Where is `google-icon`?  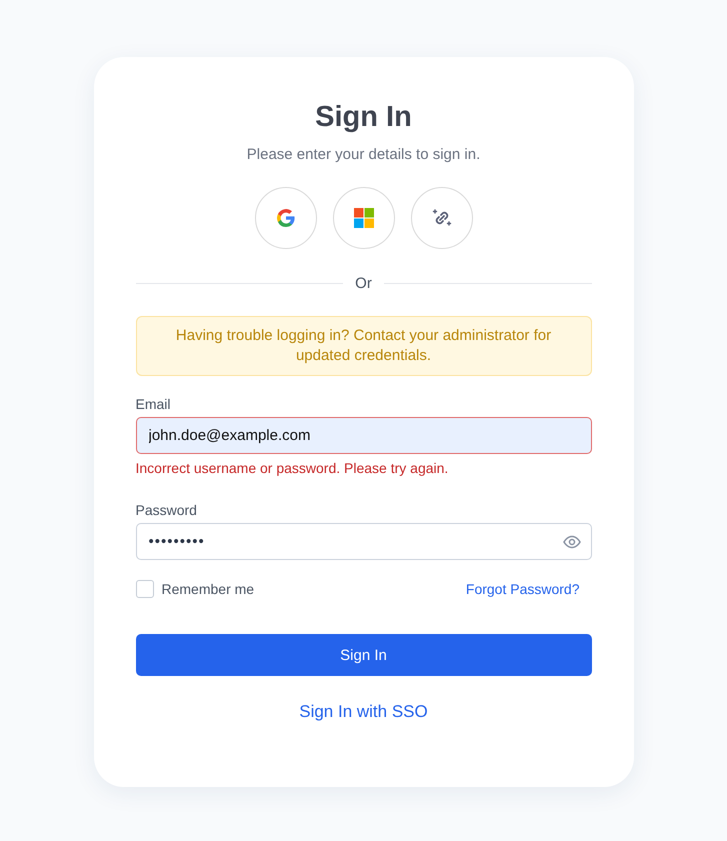 google-icon is located at coordinates (286, 218).